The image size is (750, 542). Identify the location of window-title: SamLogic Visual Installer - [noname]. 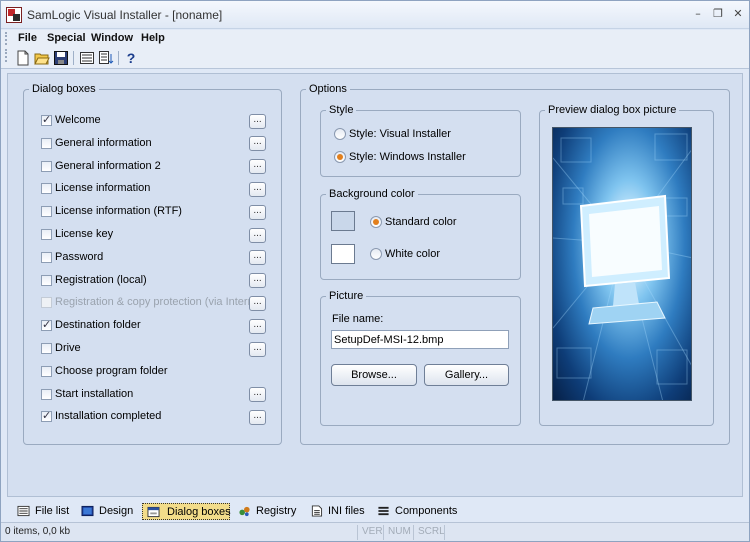
(125, 15).